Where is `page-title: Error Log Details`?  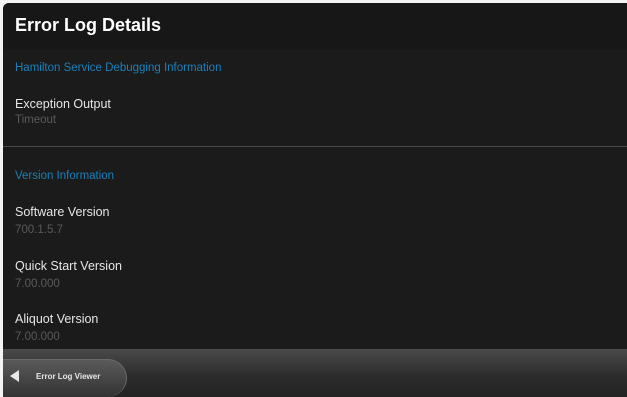 page-title: Error Log Details is located at coordinates (88, 25).